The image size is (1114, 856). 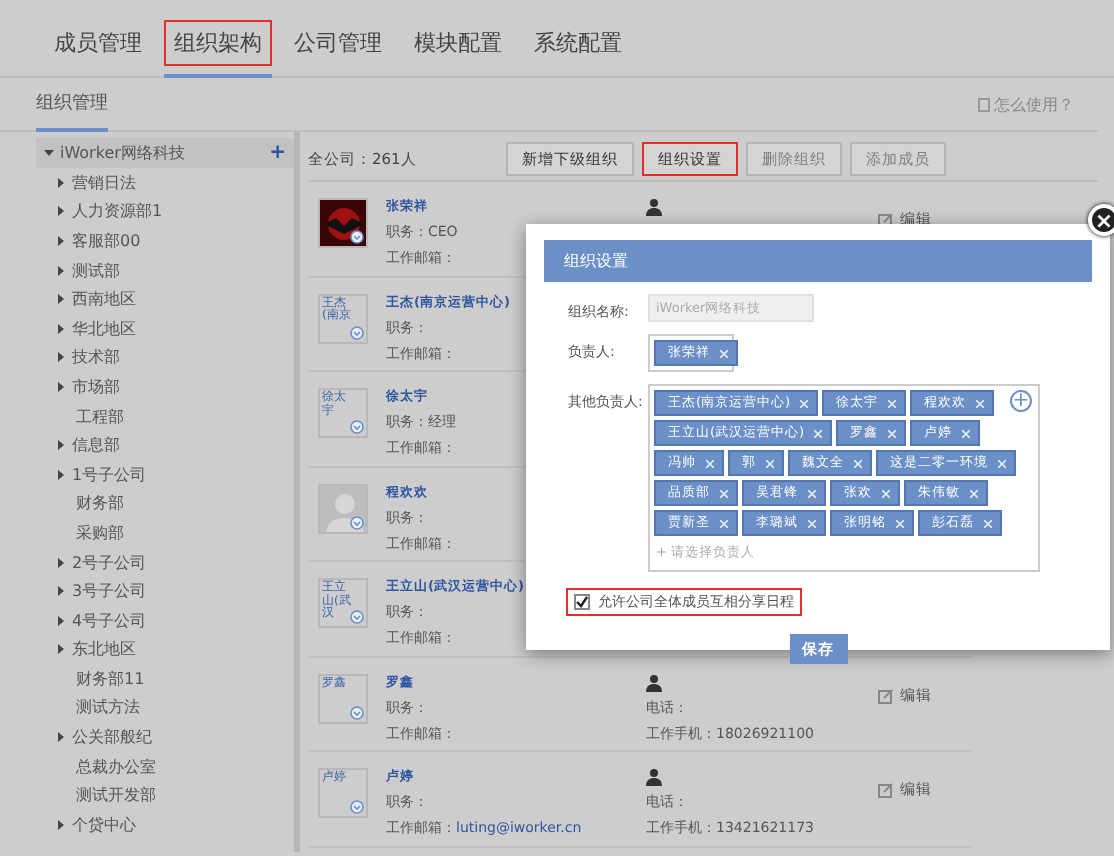 I want to click on tree-item: 营销日法, so click(x=104, y=182).